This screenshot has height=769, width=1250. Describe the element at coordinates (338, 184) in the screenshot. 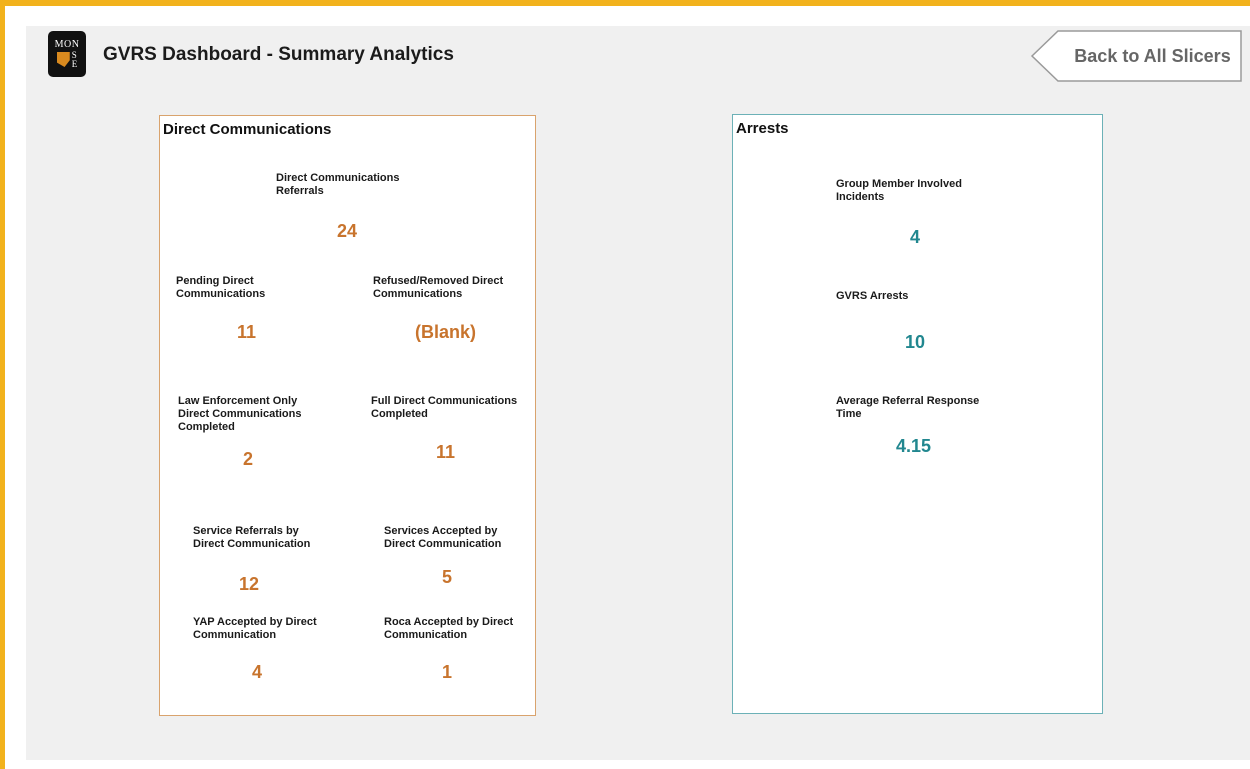

I see `kpi-label-referrals: Direct Communications Referrals` at that location.